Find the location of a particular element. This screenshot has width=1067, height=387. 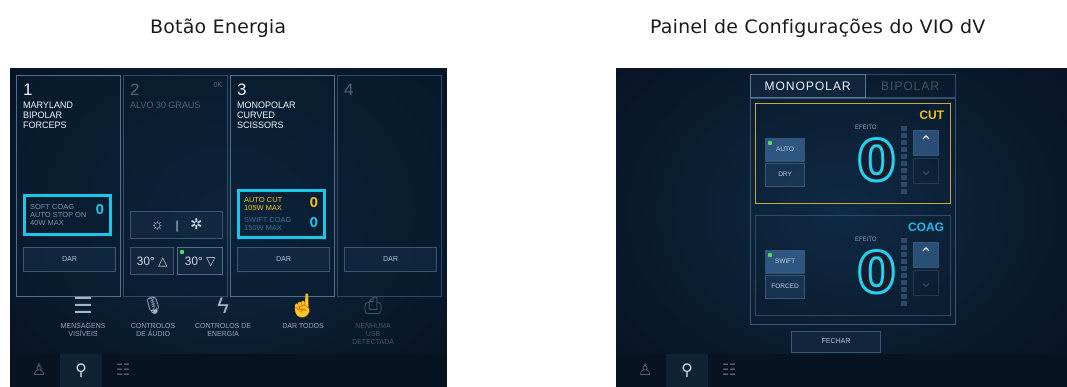

list-icon: ☰ is located at coordinates (83, 305).